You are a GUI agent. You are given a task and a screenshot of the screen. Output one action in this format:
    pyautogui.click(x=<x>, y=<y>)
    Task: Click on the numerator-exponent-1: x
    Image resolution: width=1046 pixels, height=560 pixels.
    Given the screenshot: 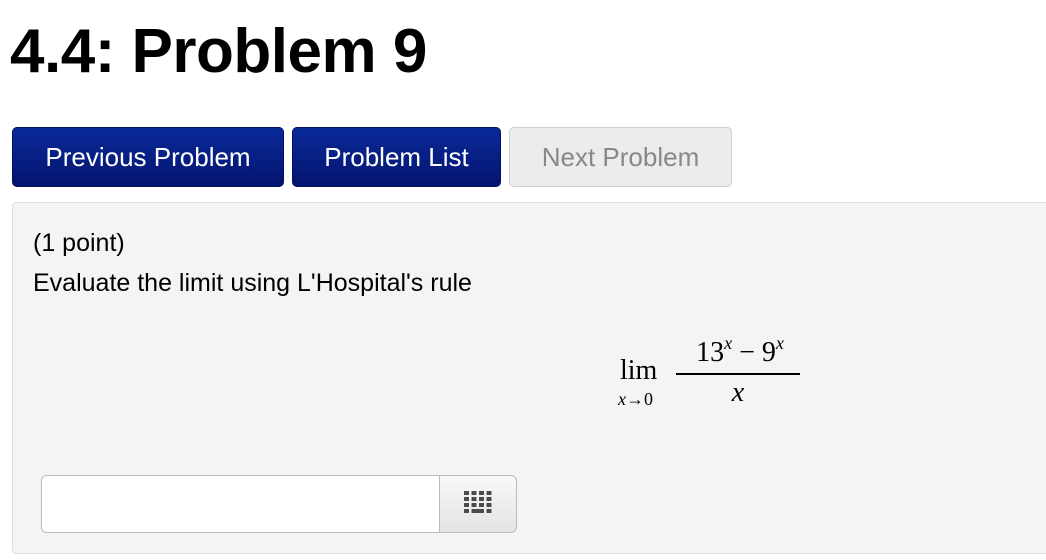 What is the action you would take?
    pyautogui.click(x=728, y=343)
    